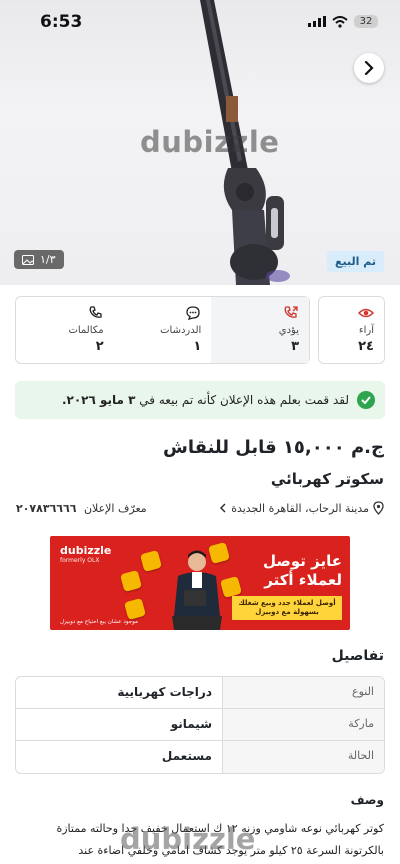 This screenshot has width=400, height=864. Describe the element at coordinates (197, 346) in the screenshot. I see `chats-value: ١` at that location.